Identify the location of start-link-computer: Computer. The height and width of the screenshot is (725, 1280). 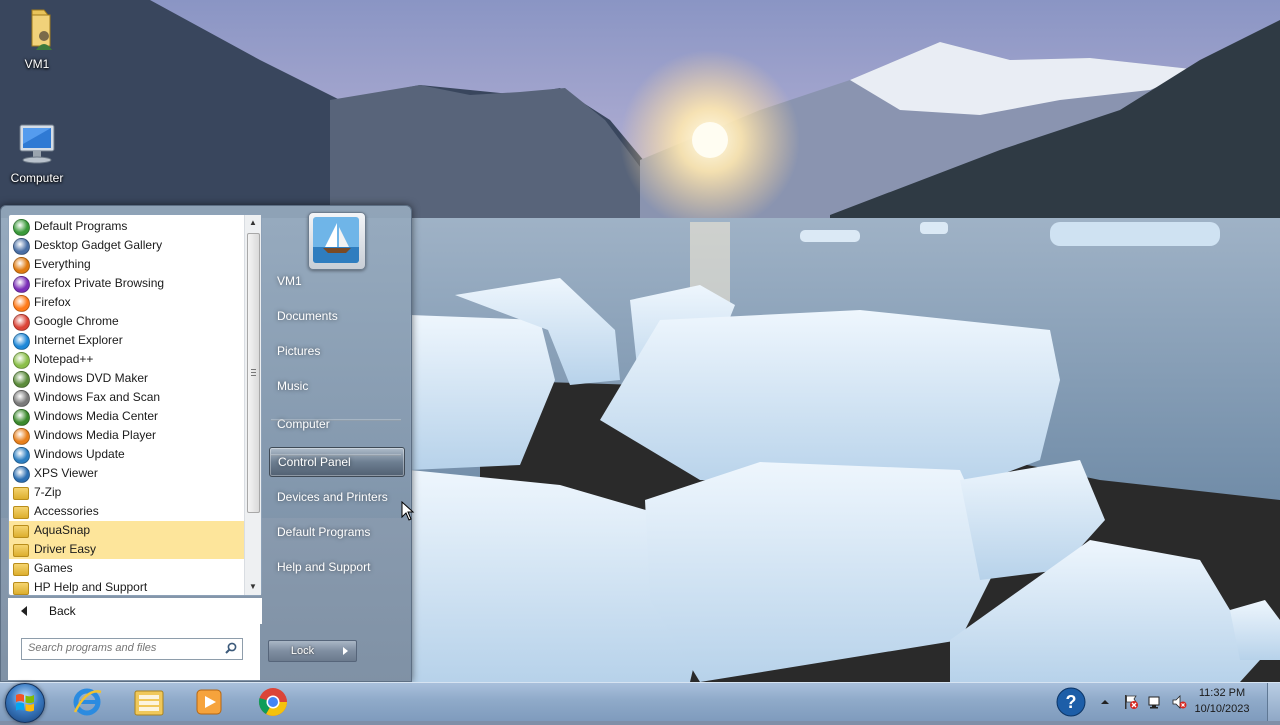
(337, 424).